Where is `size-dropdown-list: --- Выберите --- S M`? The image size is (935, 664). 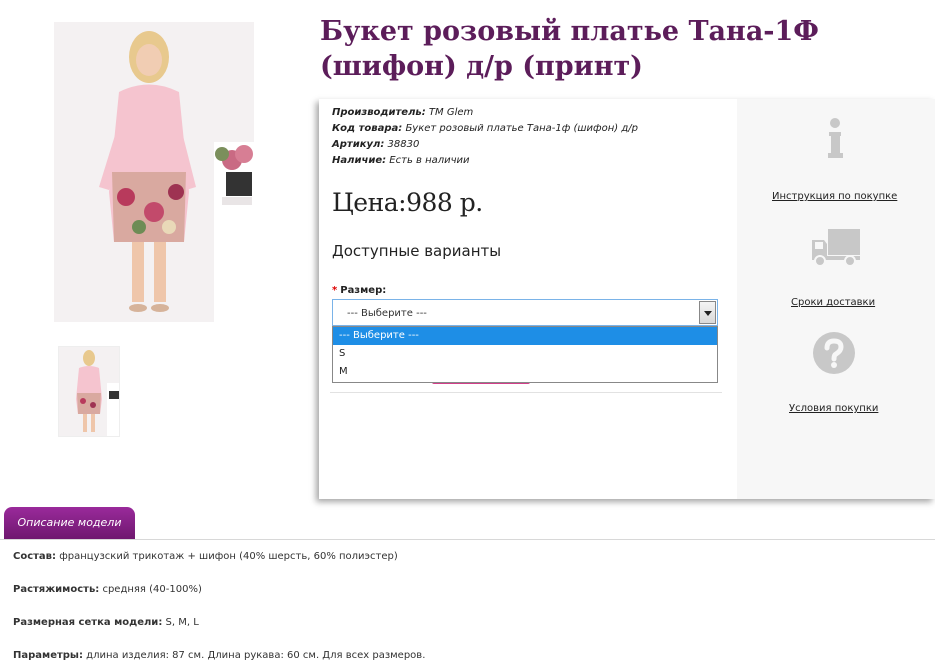
size-dropdown-list: --- Выберите --- S M is located at coordinates (525, 354).